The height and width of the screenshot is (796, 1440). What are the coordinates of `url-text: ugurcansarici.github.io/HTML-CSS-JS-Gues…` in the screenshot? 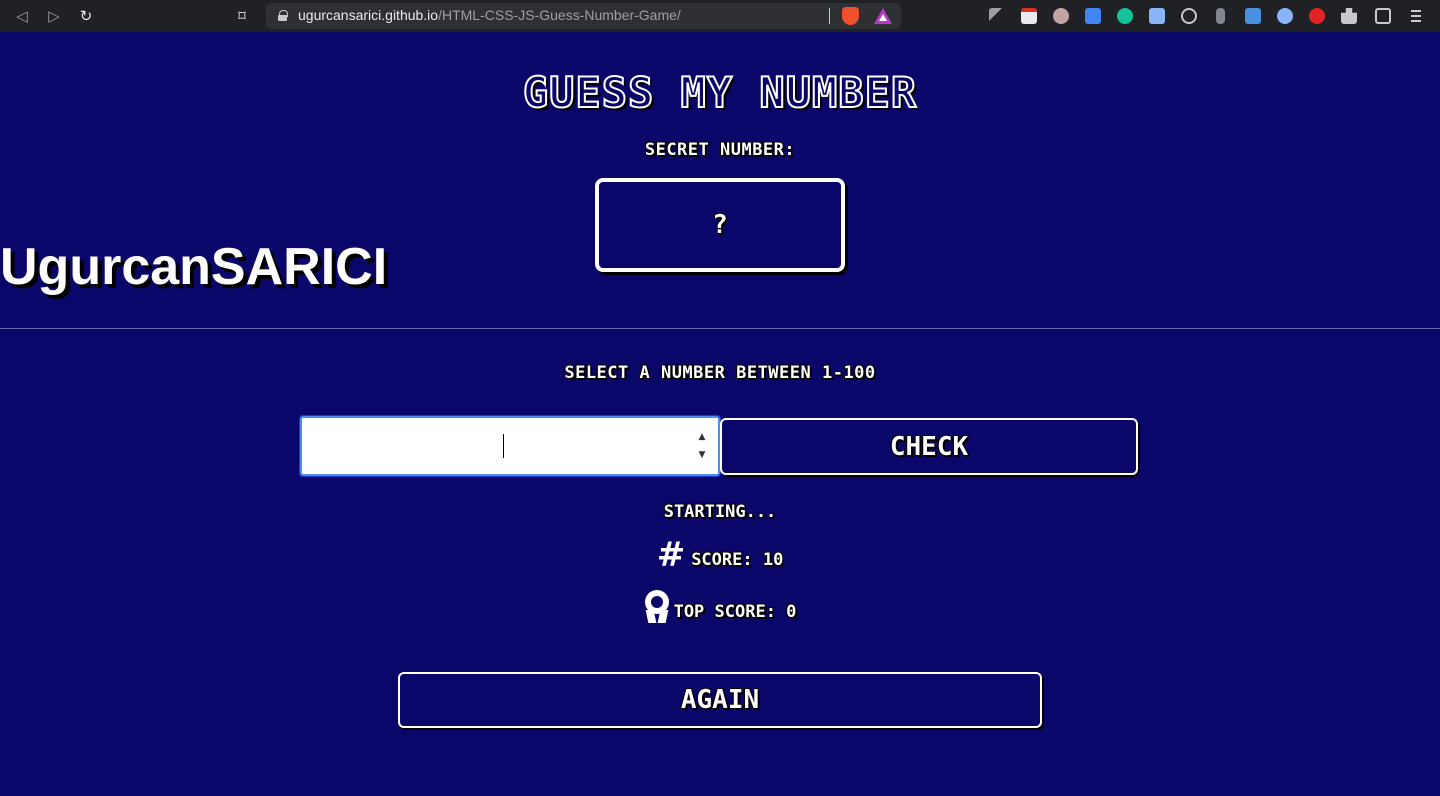 It's located at (489, 15).